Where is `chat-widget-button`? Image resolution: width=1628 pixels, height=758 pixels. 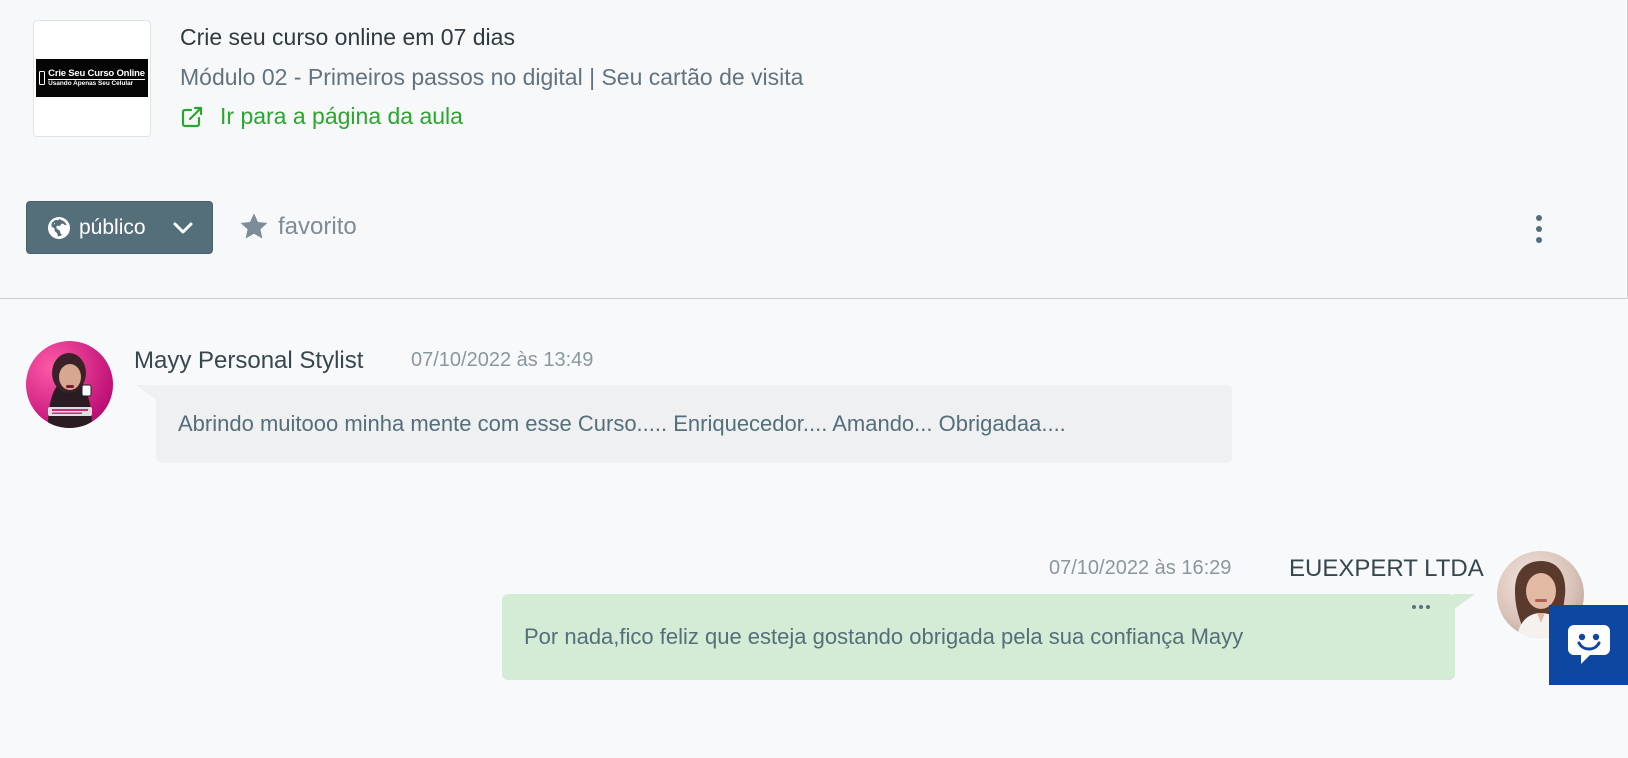
chat-widget-button is located at coordinates (1588, 645).